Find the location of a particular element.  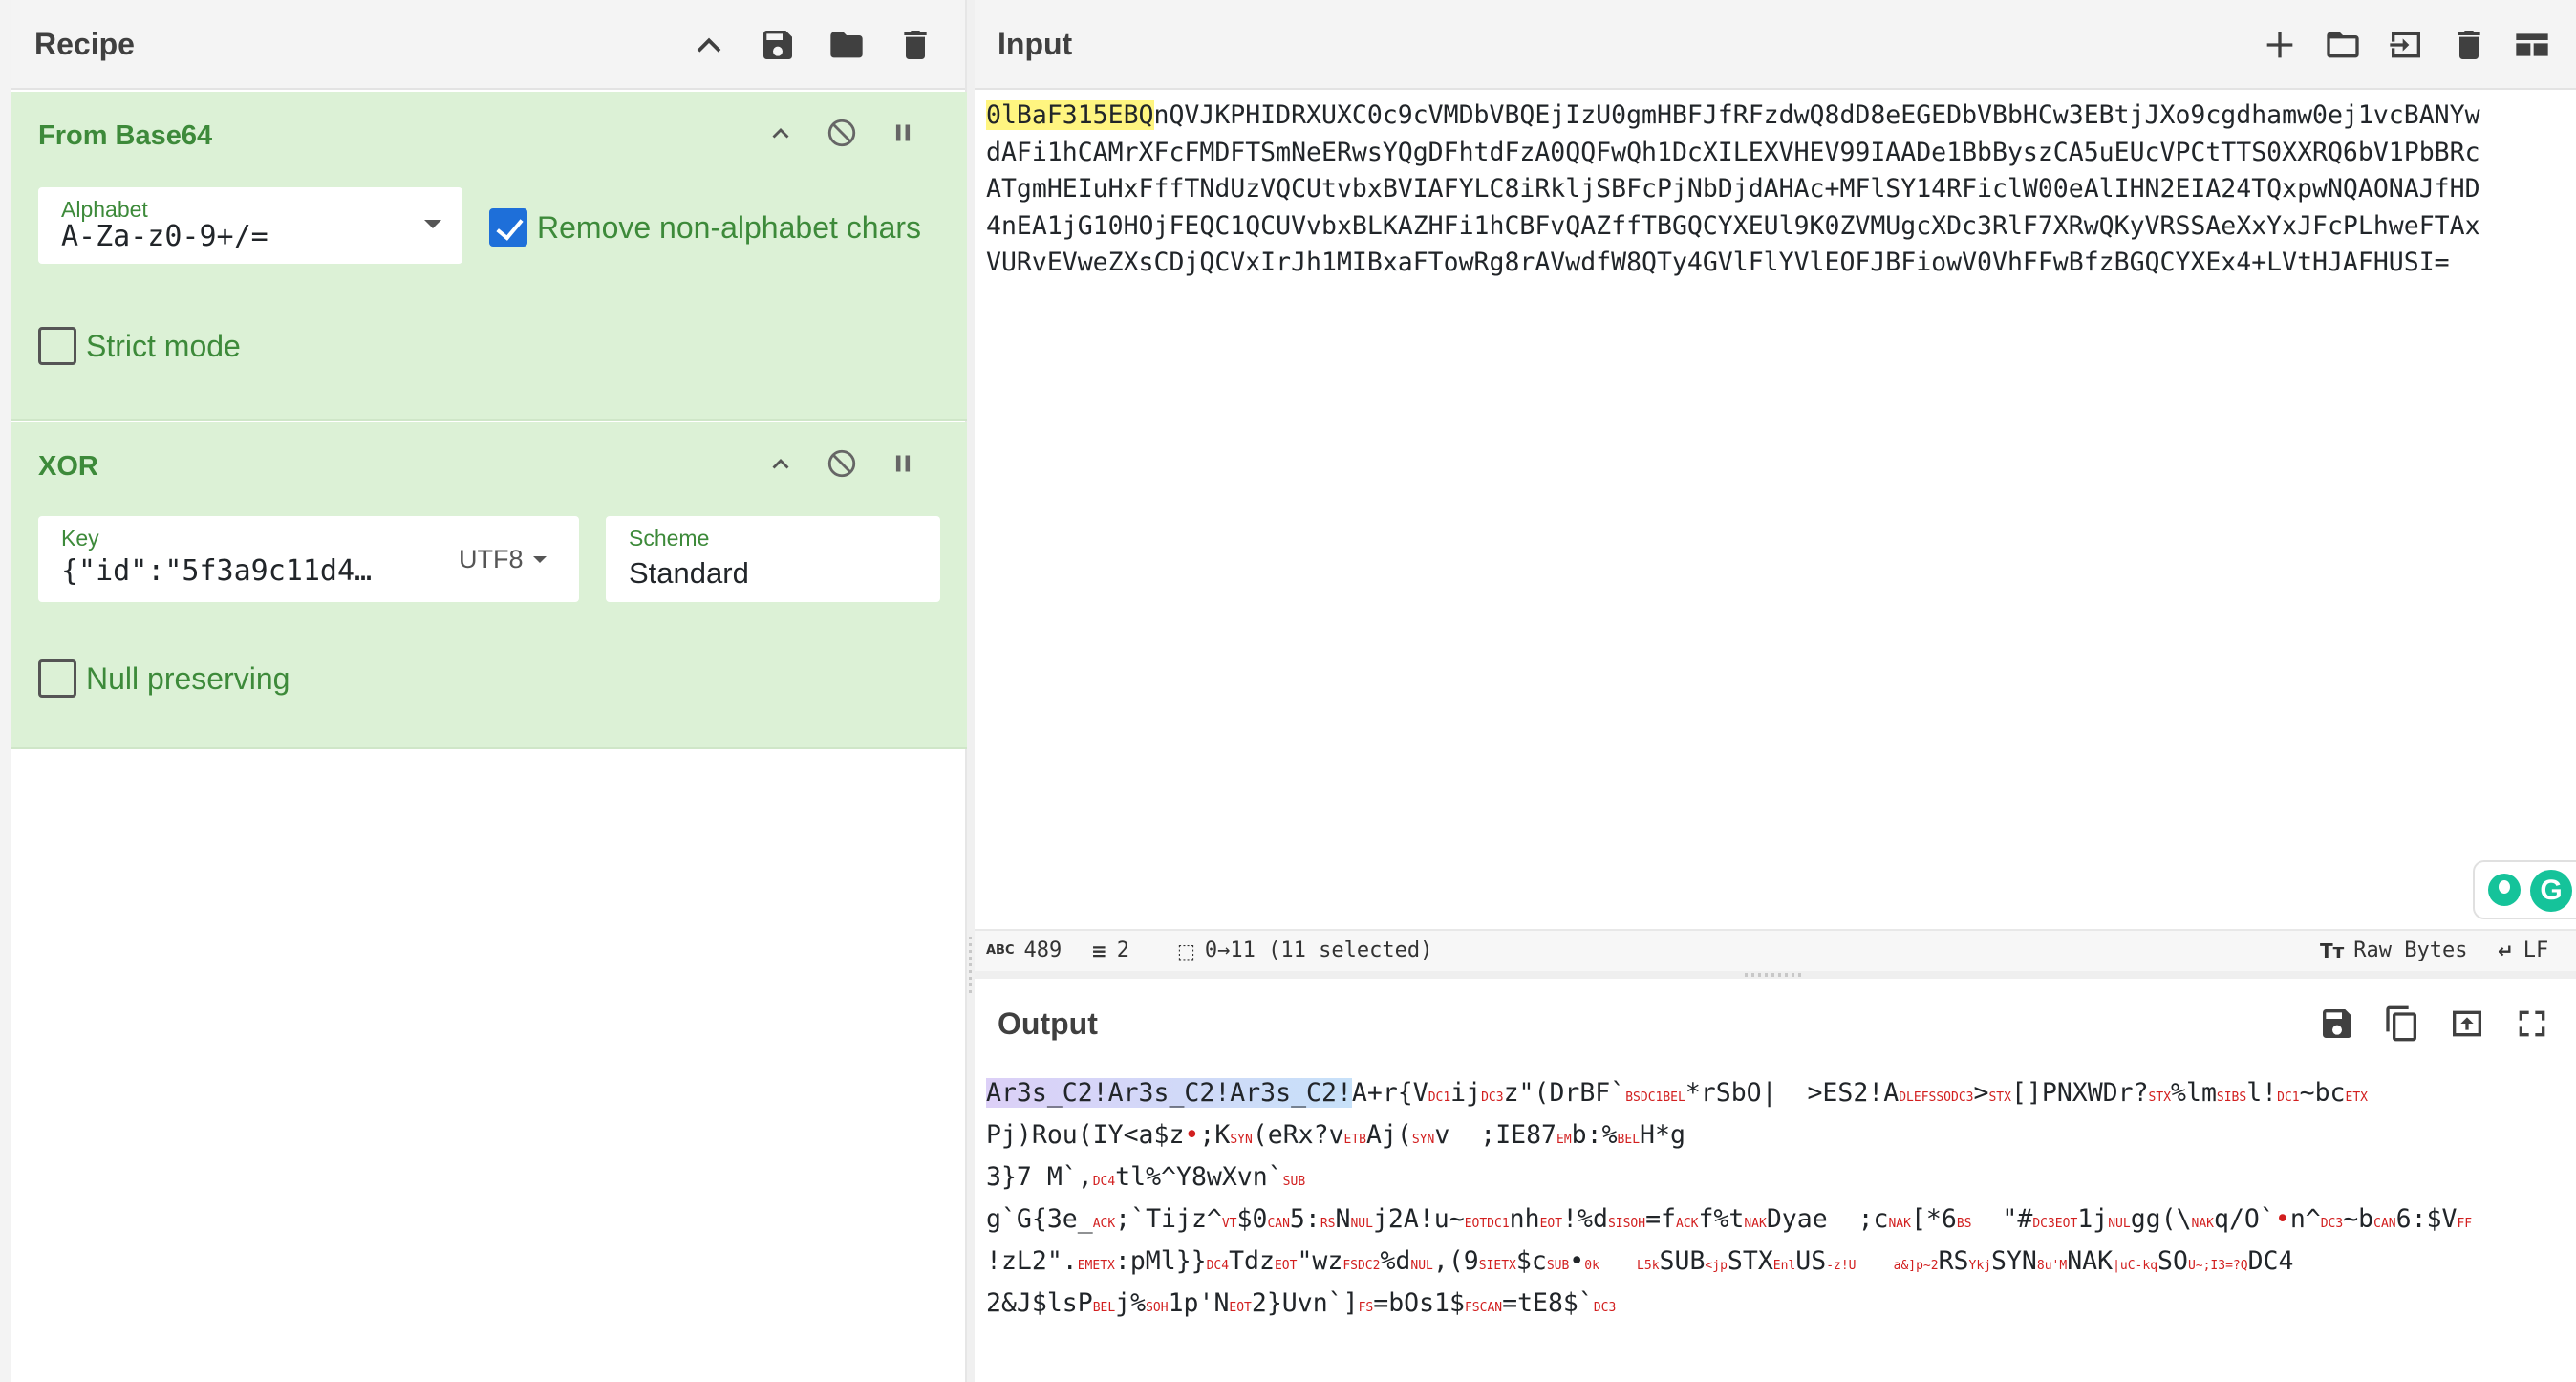

output-text-run: %lm is located at coordinates (2194, 1093).